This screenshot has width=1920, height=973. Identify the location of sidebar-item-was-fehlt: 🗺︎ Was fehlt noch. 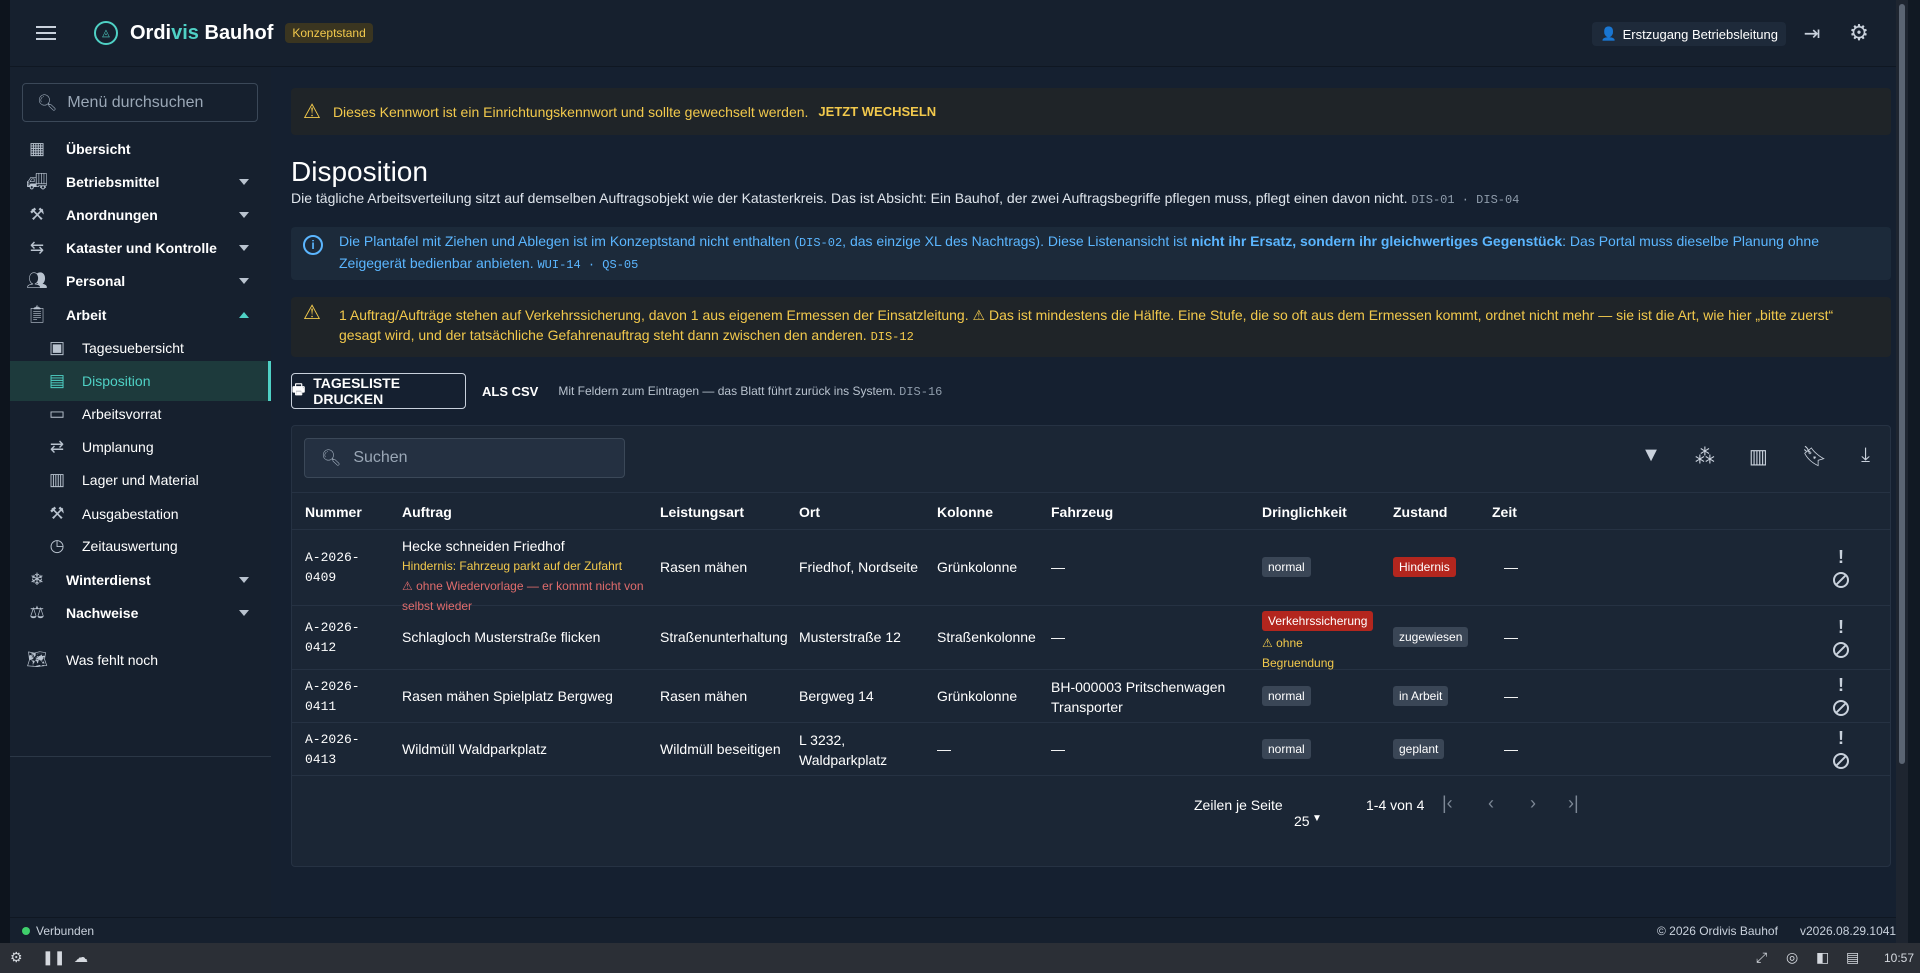
(140, 660).